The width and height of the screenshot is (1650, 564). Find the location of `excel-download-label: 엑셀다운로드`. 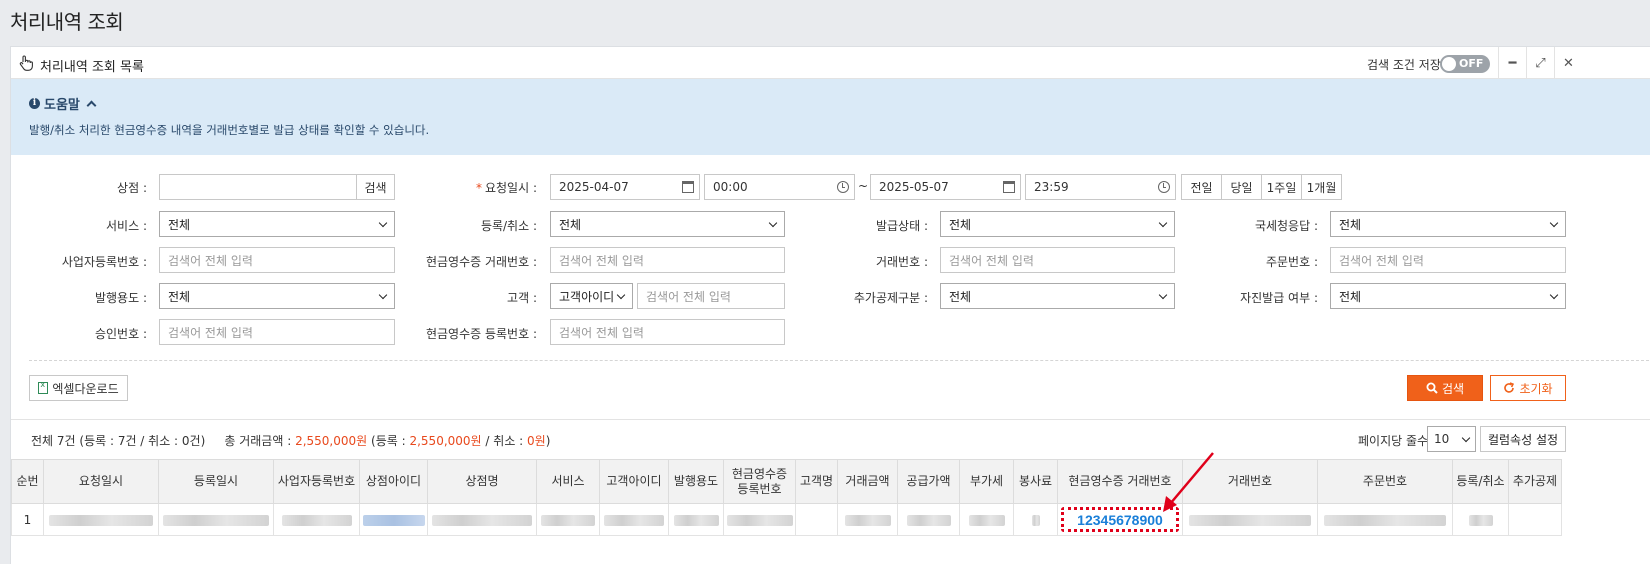

excel-download-label: 엑셀다운로드 is located at coordinates (85, 388).